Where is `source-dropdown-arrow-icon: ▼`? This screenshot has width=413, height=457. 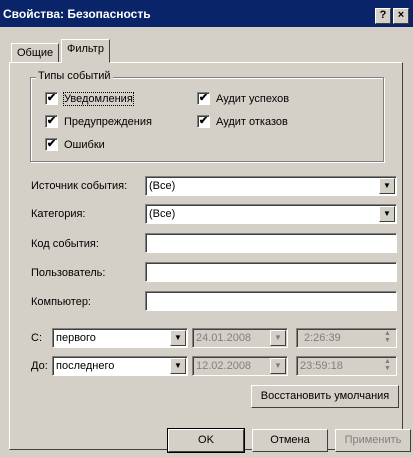 source-dropdown-arrow-icon: ▼ is located at coordinates (387, 186).